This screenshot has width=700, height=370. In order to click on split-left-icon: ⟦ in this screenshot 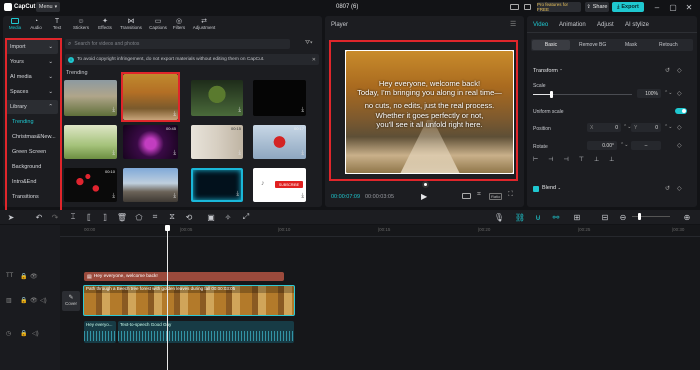, I will do `click(89, 217)`.